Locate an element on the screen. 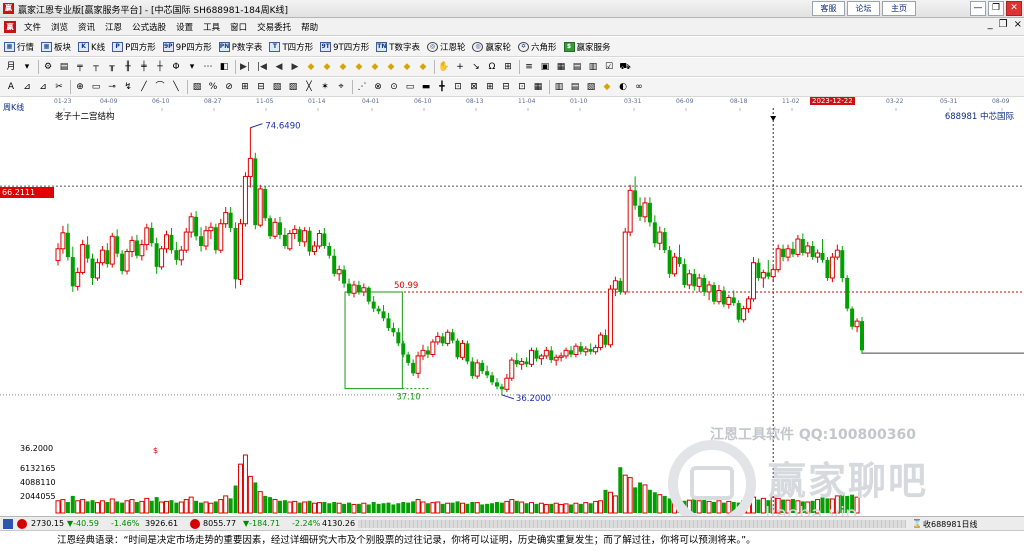  menu-trade: 交易委托 is located at coordinates (274, 27).